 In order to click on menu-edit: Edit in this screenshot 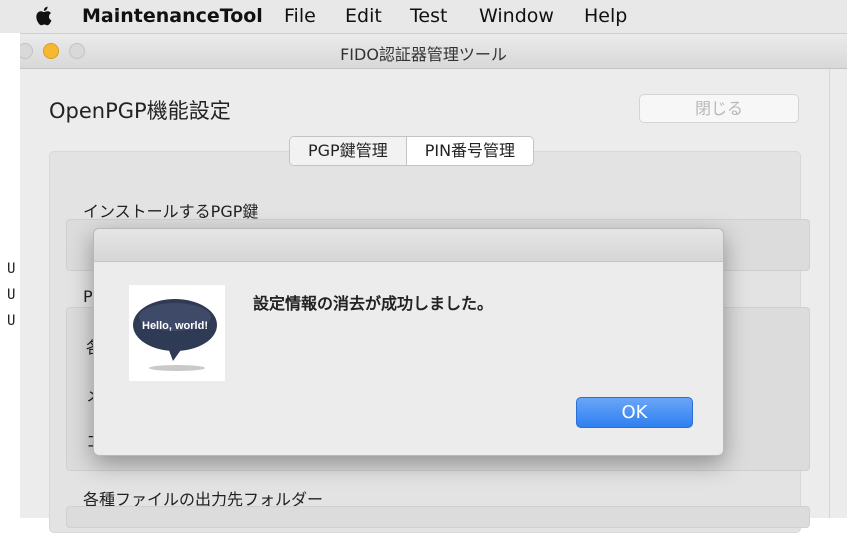, I will do `click(363, 16)`.